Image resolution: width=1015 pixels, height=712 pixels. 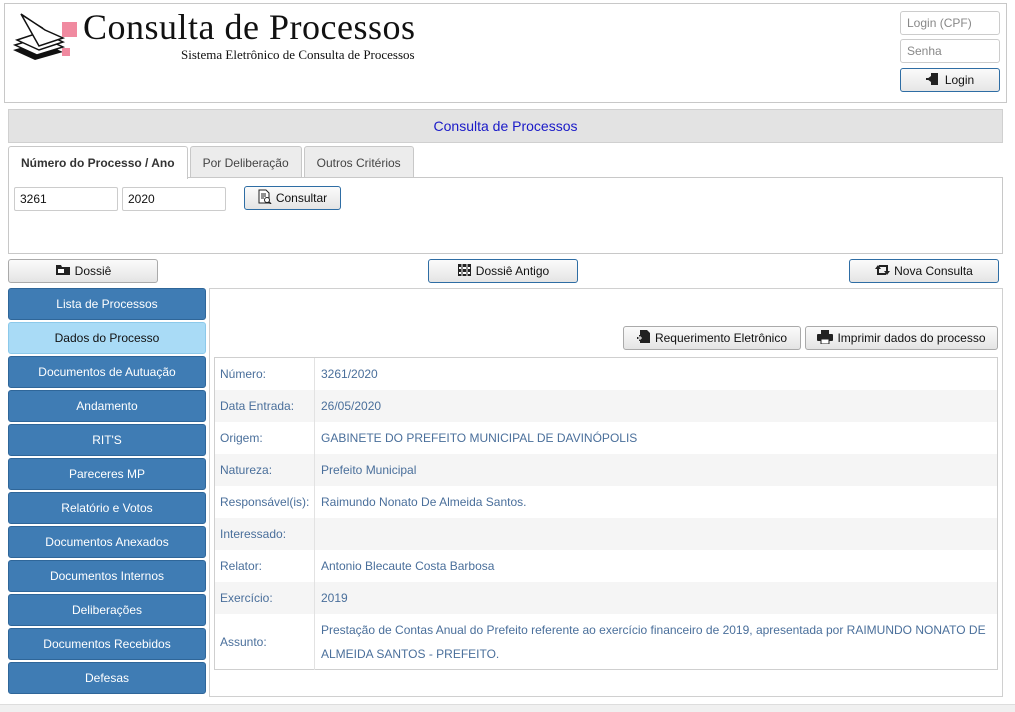 What do you see at coordinates (98, 162) in the screenshot?
I see `tab-numero-processo: Número do Processo / Ano` at bounding box center [98, 162].